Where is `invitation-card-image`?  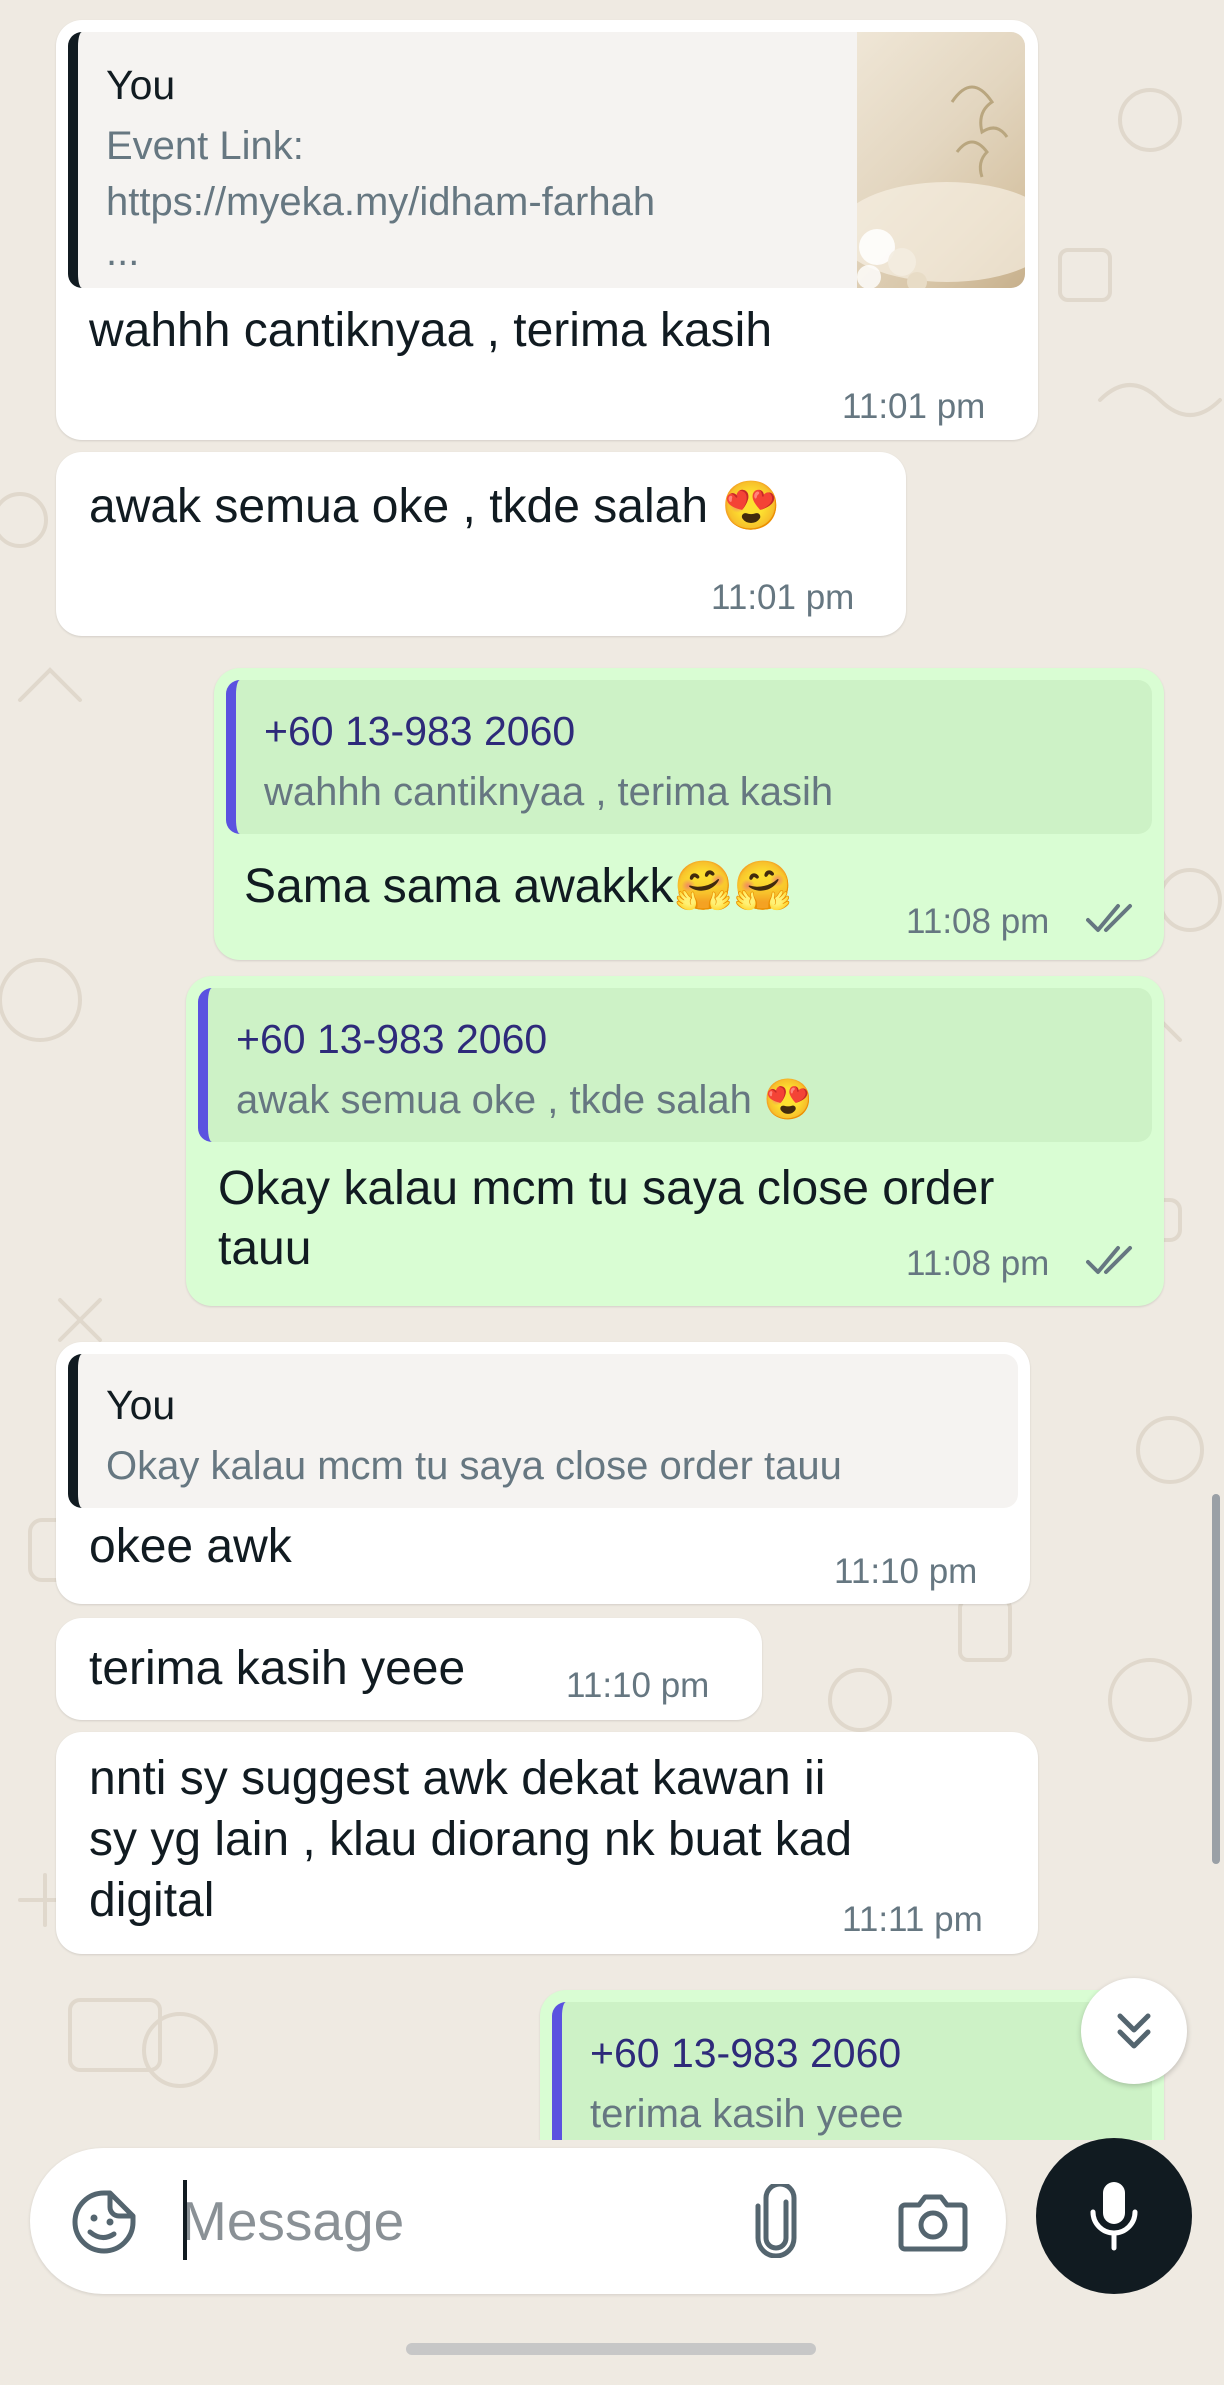 invitation-card-image is located at coordinates (941, 186).